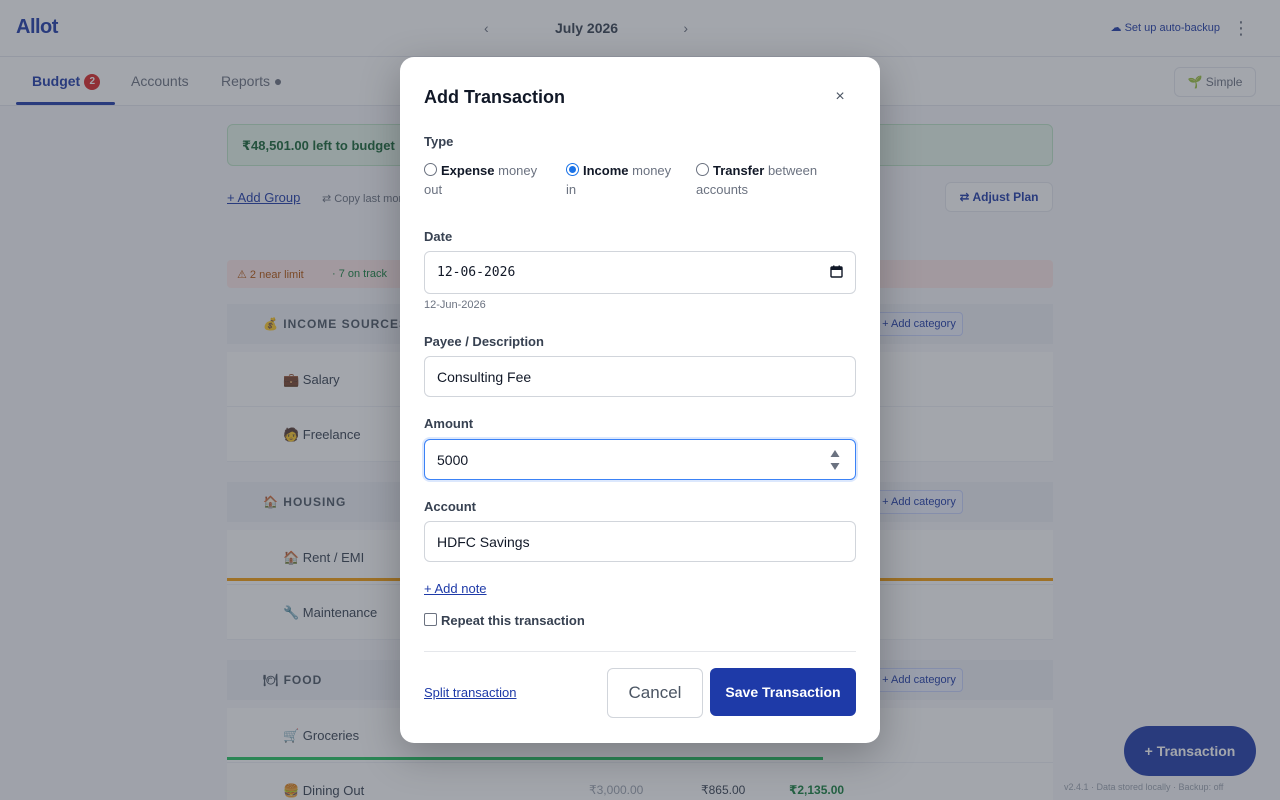 This screenshot has height=800, width=1280. I want to click on payee-label: Payee / Description, so click(484, 341).